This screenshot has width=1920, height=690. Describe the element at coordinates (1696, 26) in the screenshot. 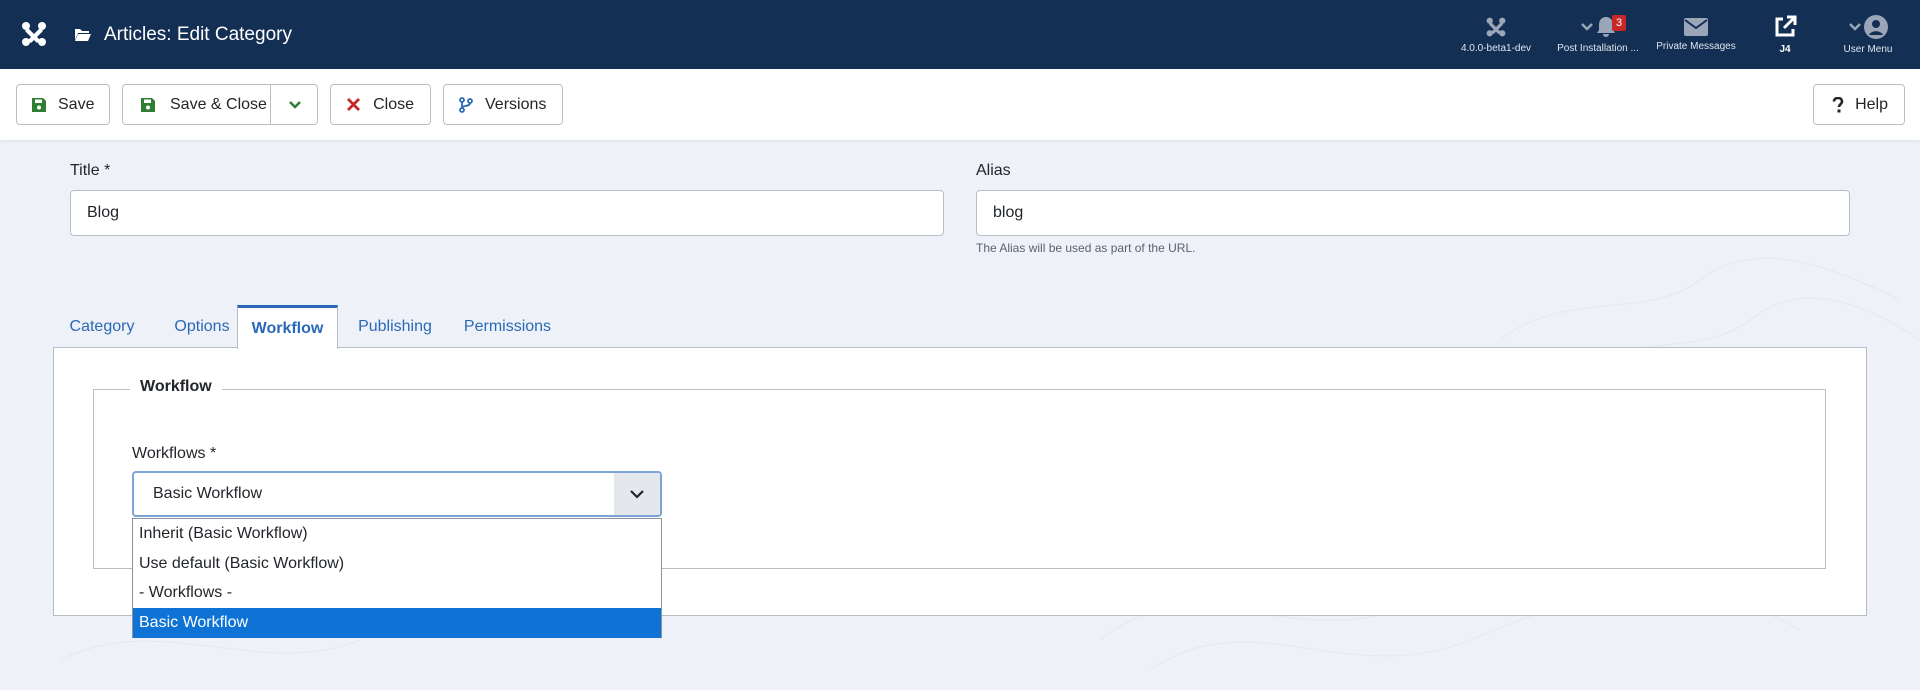

I see `envelope-icon` at that location.